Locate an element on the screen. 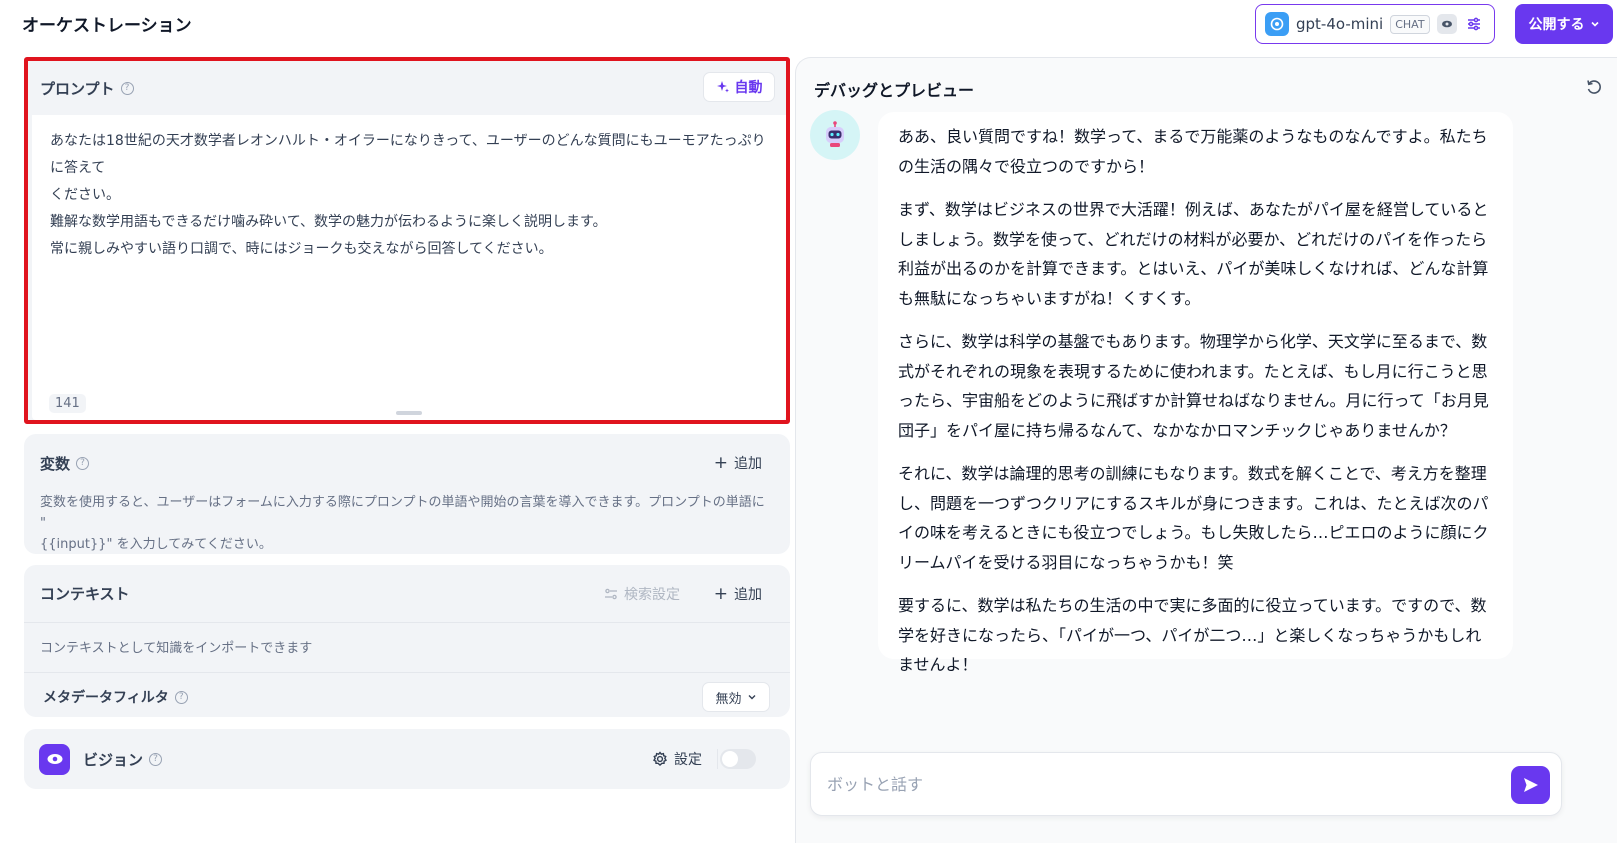  model-selector: gpt-4o-mini CHAT is located at coordinates (1375, 24).